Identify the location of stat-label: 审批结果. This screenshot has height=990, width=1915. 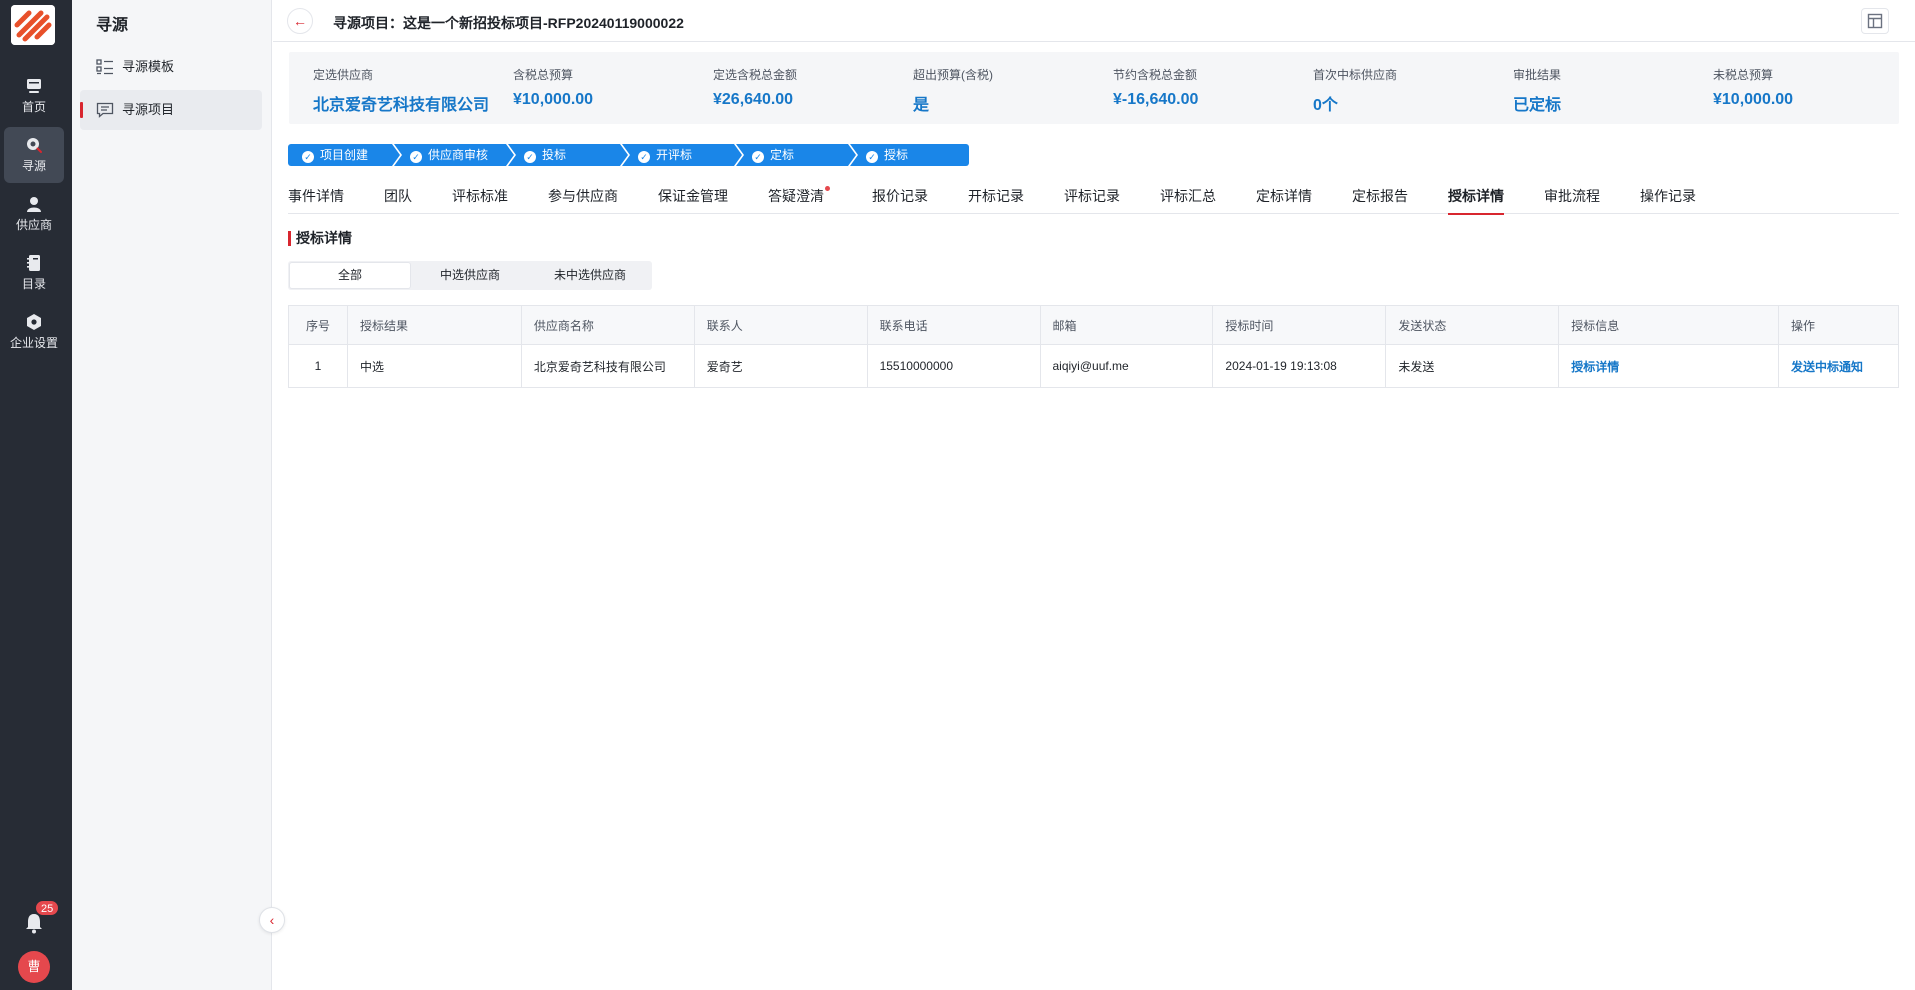
(1537, 75).